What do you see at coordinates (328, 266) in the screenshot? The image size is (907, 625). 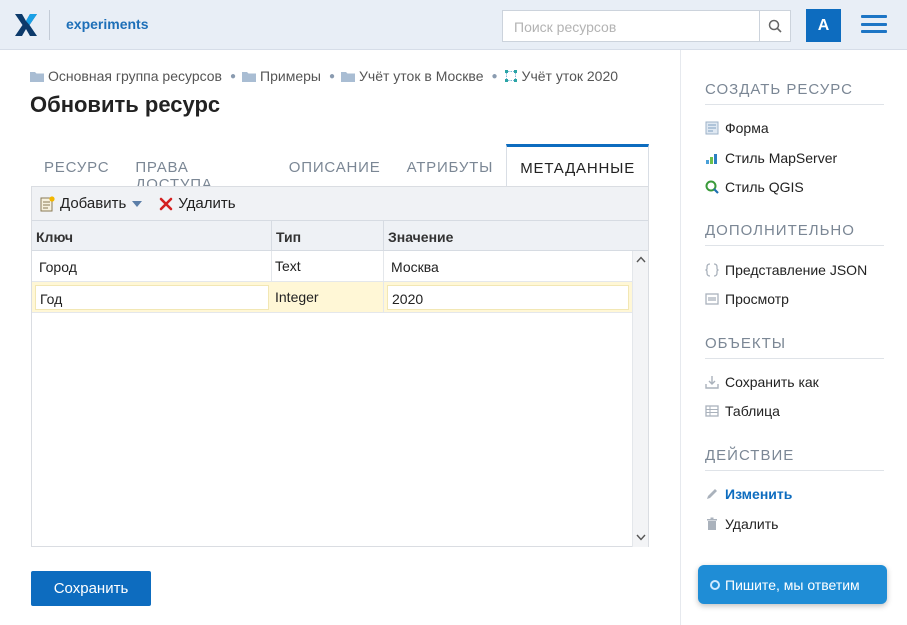 I see `cell-type: Text` at bounding box center [328, 266].